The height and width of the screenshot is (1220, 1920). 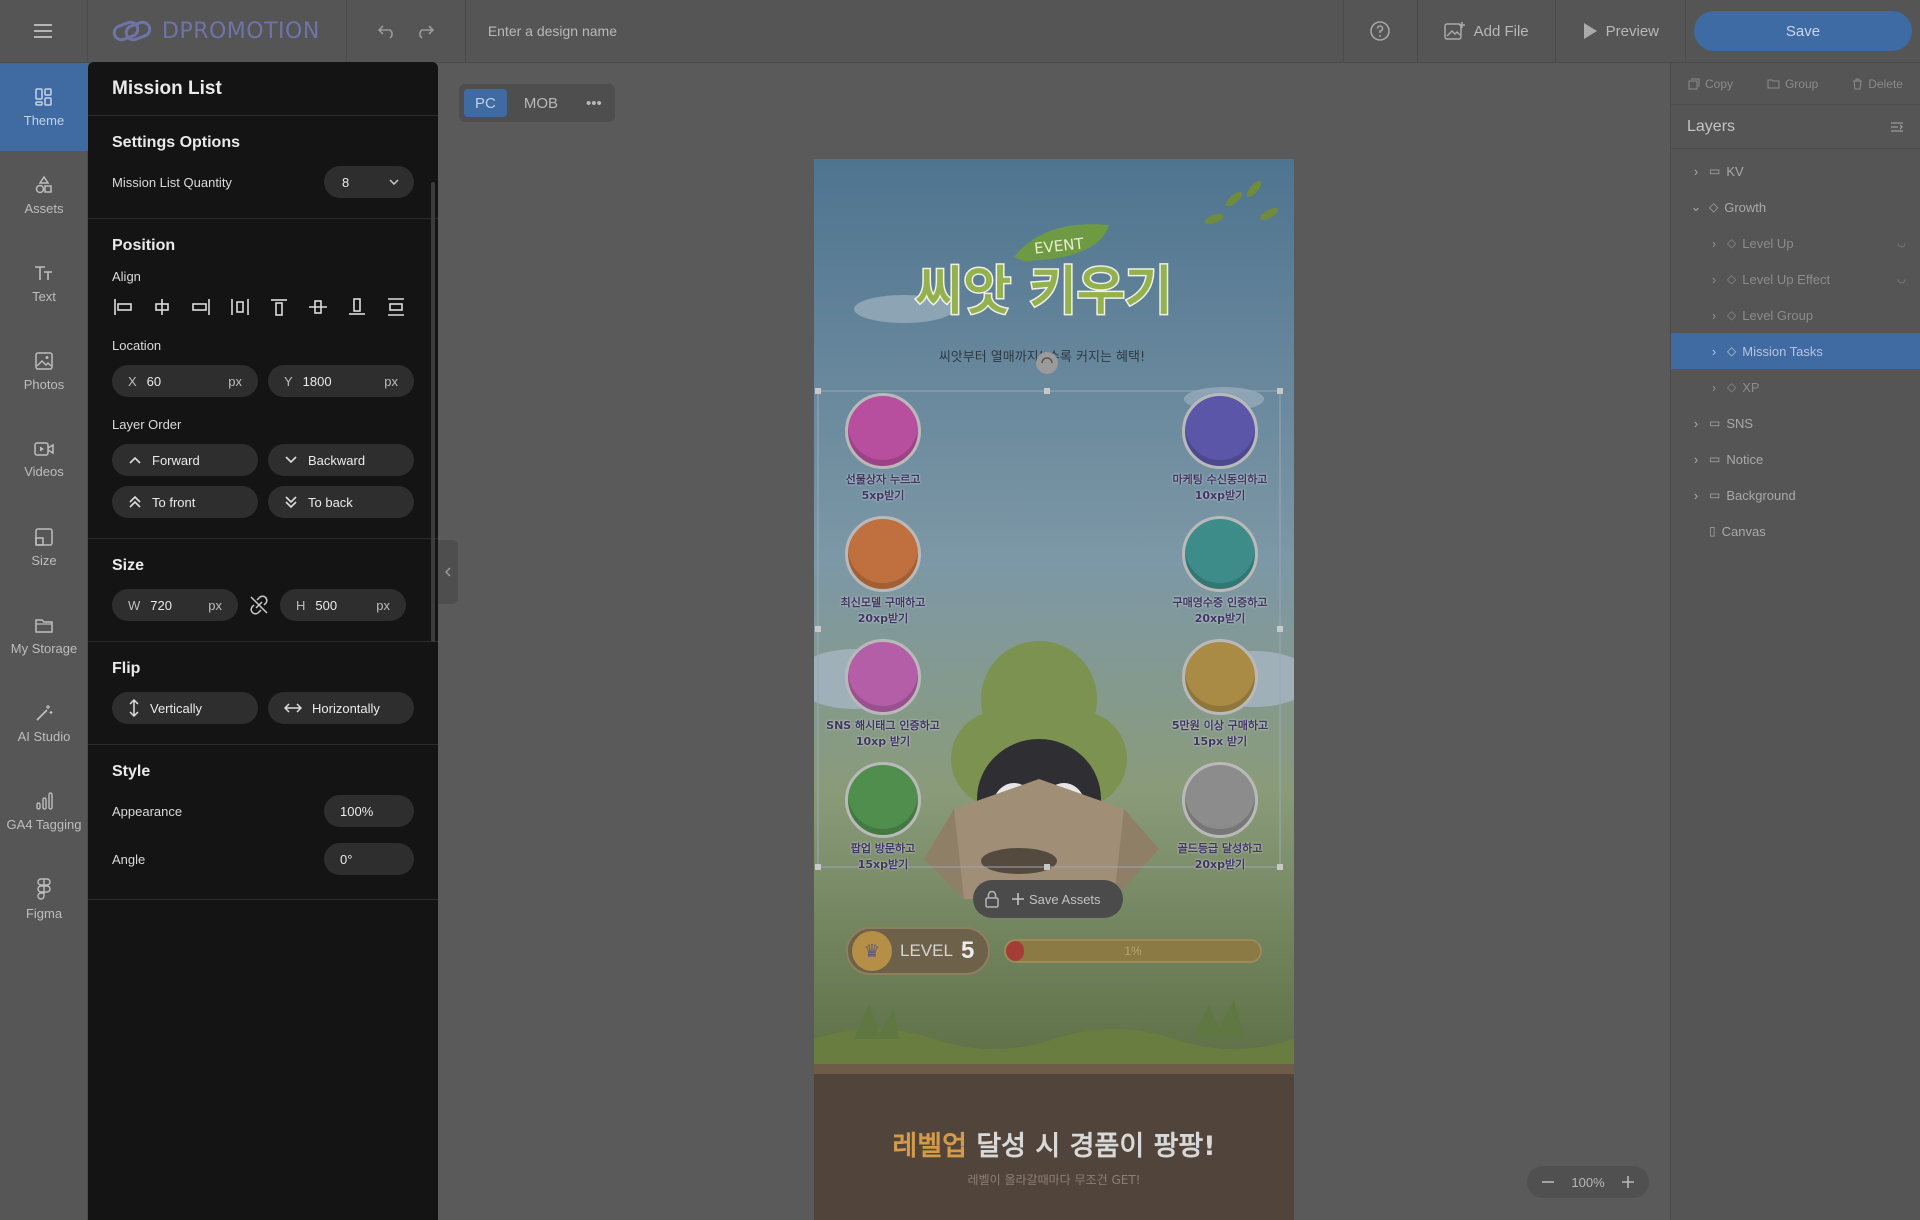 What do you see at coordinates (396, 307) in the screenshot?
I see `distribute-vertical-icon` at bounding box center [396, 307].